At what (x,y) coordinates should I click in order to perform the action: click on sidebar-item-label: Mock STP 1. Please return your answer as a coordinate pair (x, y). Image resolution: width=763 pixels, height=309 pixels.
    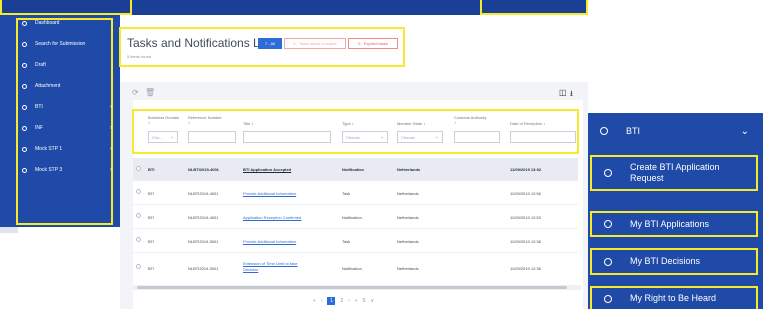
    Looking at the image, I should click on (49, 149).